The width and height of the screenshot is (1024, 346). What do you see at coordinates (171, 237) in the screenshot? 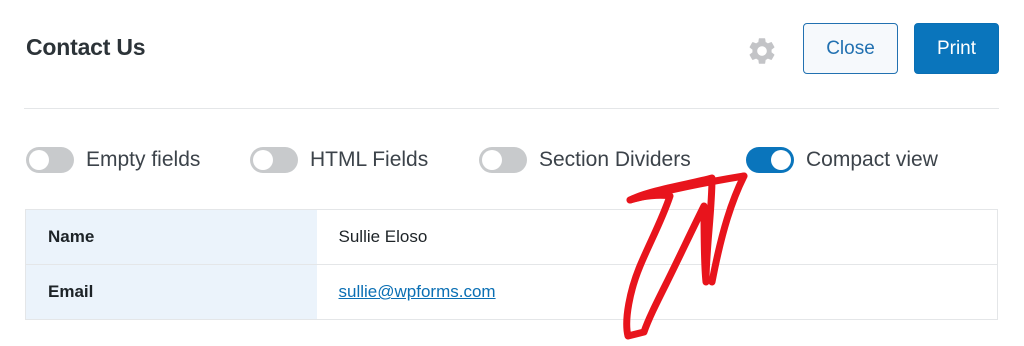
I see `field-label-name: Name` at bounding box center [171, 237].